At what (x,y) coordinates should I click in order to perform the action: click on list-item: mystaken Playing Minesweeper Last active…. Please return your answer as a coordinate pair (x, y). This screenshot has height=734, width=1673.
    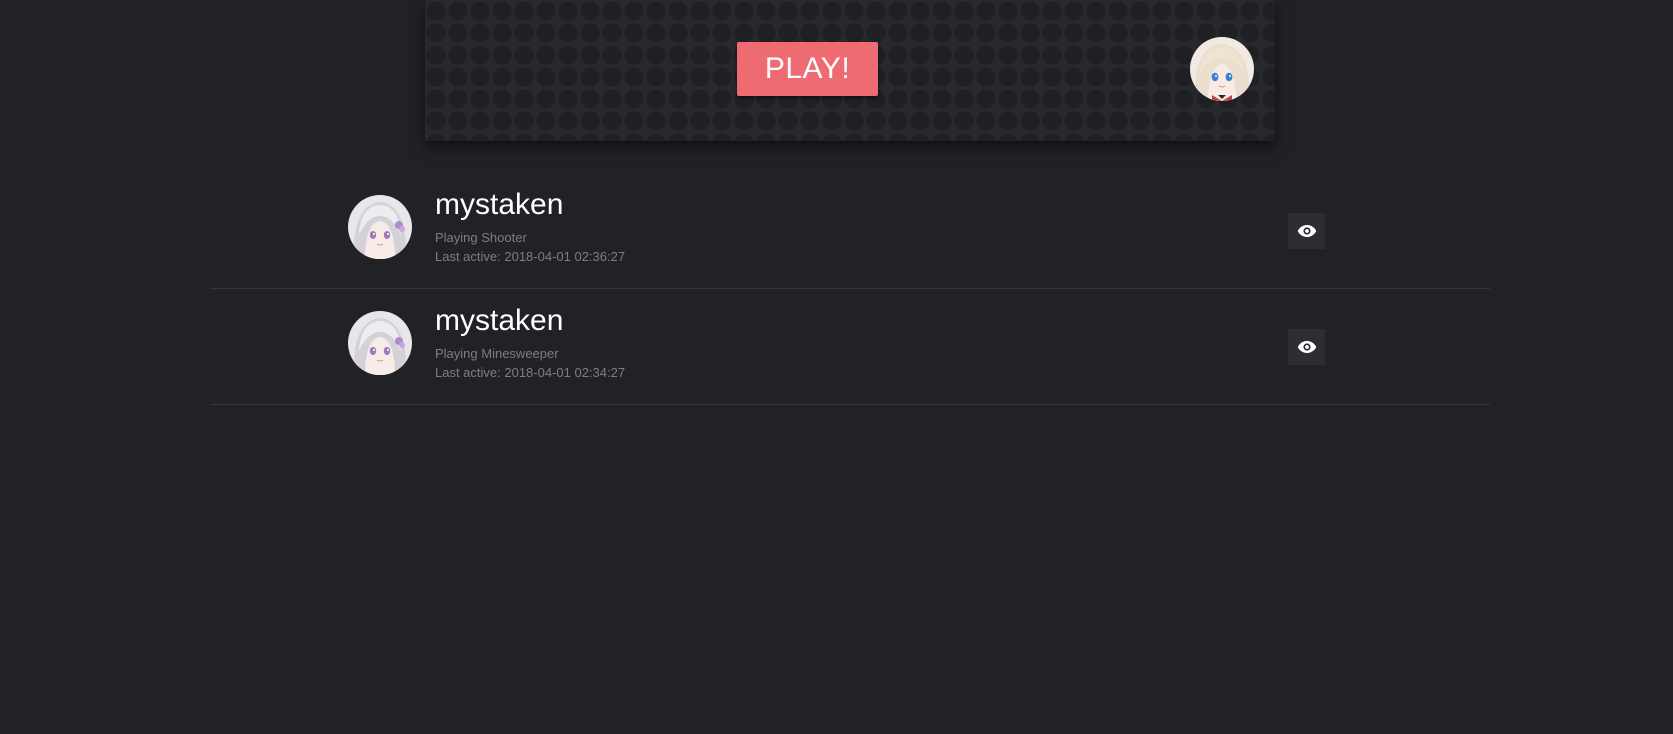
    Looking at the image, I should click on (850, 347).